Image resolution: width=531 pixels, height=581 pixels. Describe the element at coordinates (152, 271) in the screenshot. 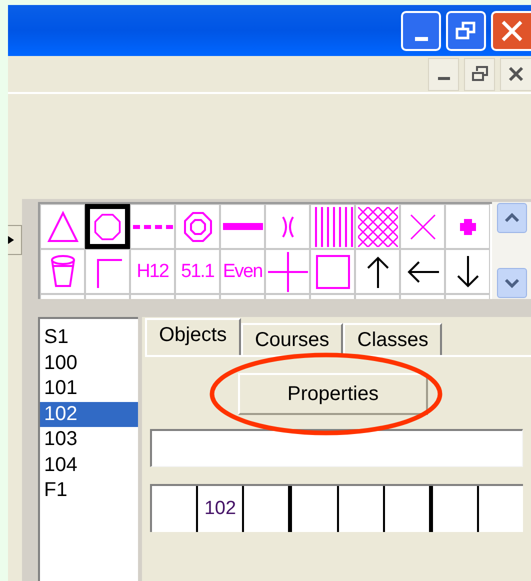

I see `symbol-label: H12` at that location.